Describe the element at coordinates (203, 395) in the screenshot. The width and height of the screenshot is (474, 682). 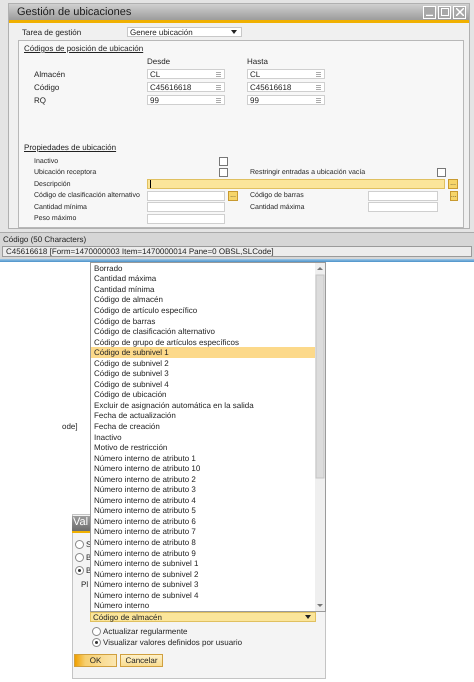
I see `list-item: Código de ubicación` at that location.